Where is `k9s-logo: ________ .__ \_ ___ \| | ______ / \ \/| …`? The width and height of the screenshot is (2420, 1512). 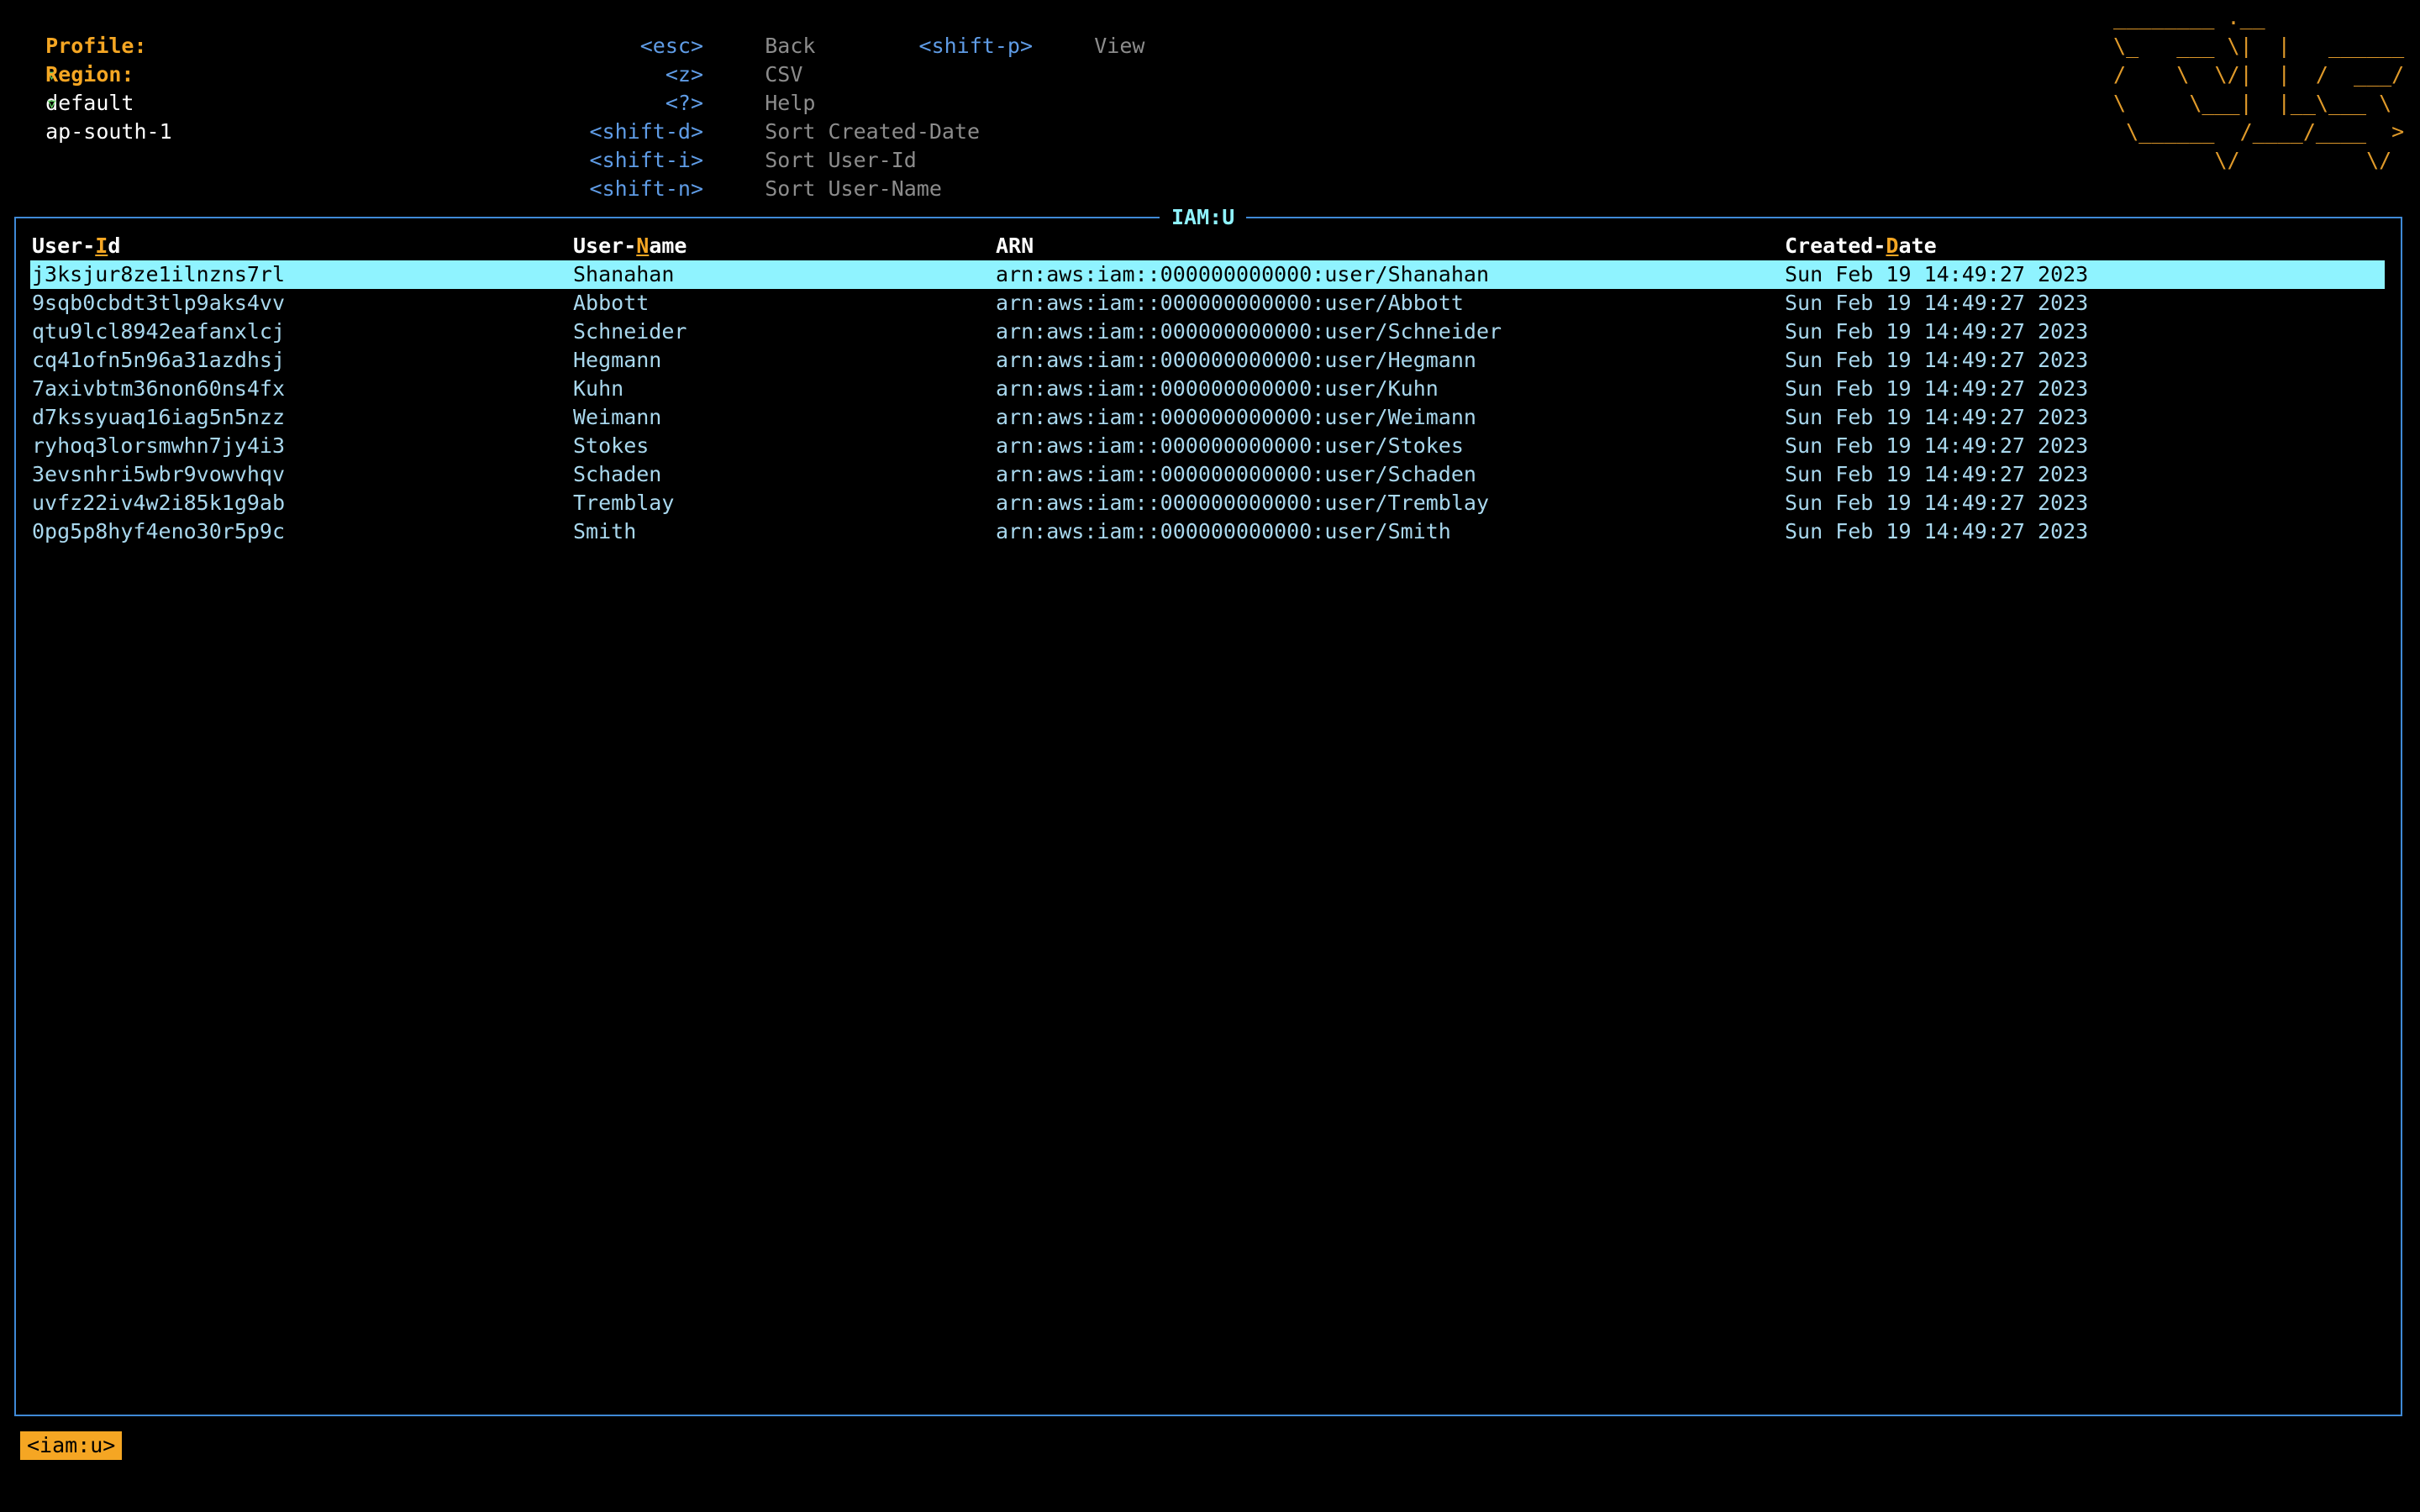
k9s-logo: ________ .__ \_ ___ \| | ______ / \ \/| … is located at coordinates (2259, 88).